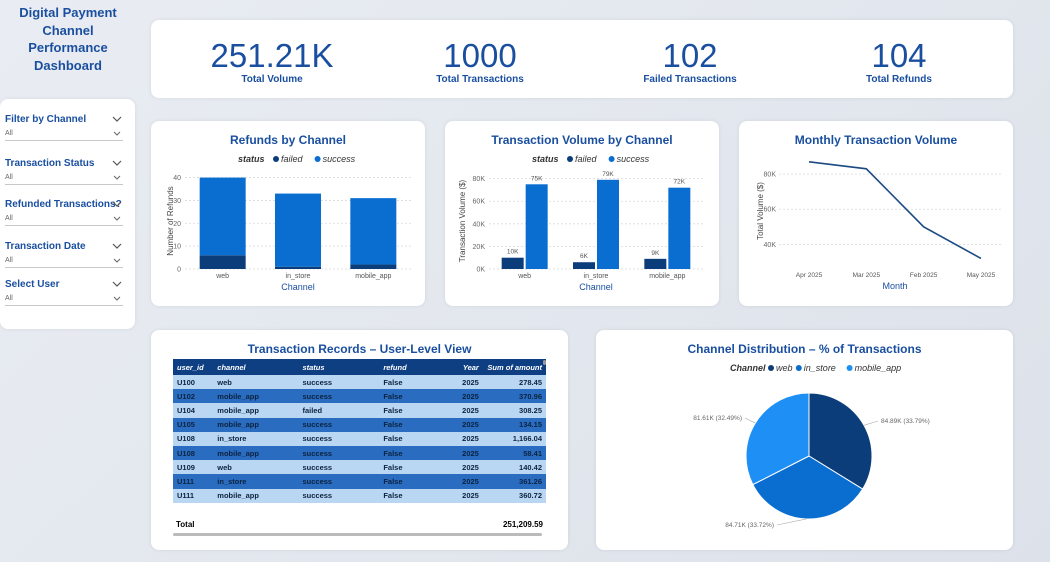 Image resolution: width=1050 pixels, height=562 pixels. Describe the element at coordinates (667, 276) in the screenshot. I see `x-tick-label: mobile_app` at that location.